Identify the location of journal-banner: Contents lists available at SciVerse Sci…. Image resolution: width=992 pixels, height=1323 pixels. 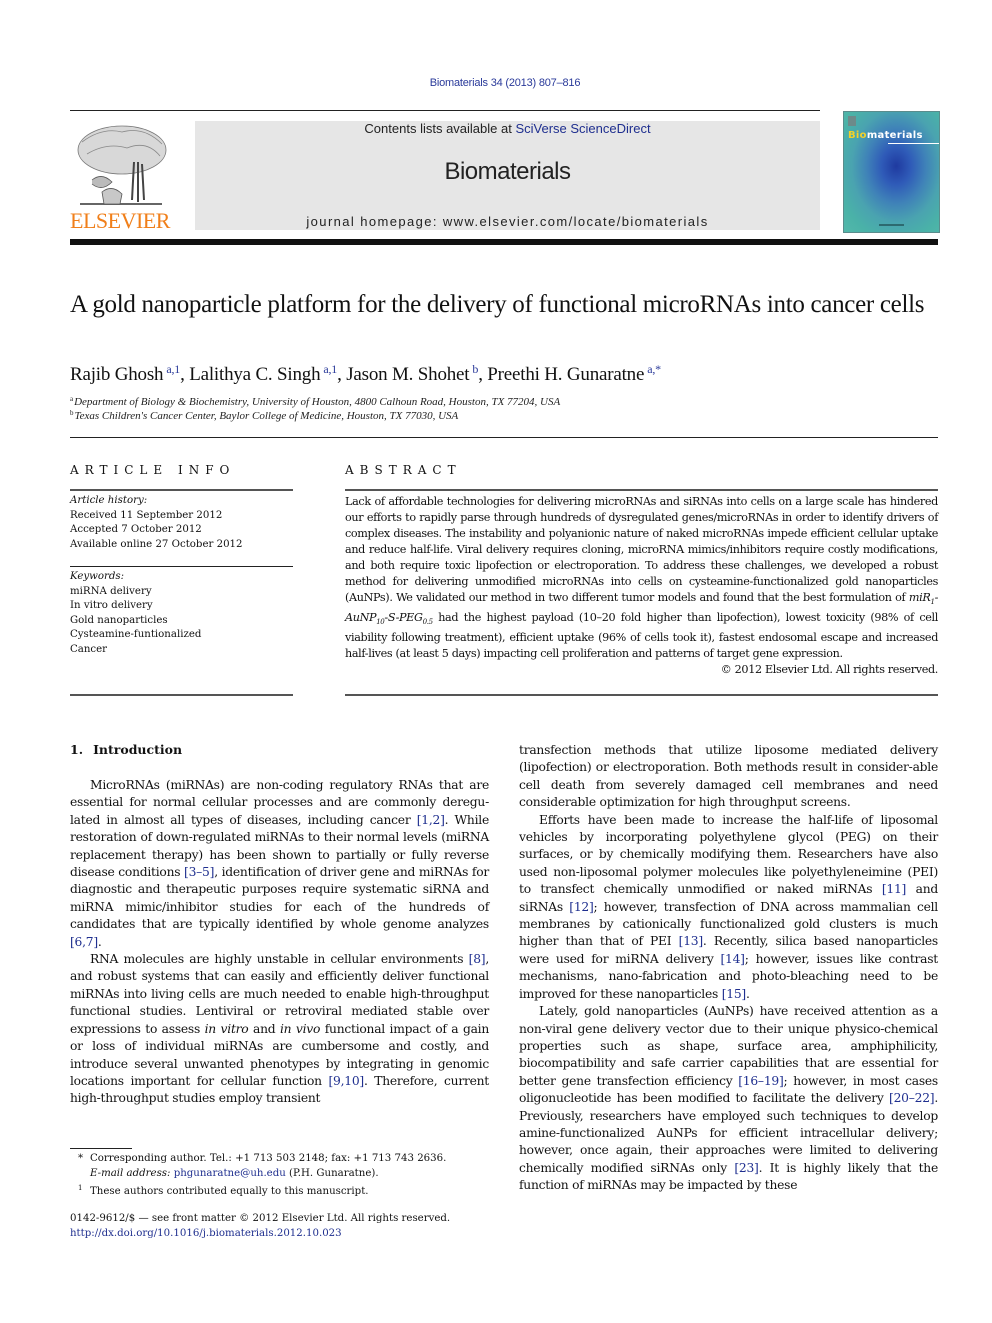
(507, 175).